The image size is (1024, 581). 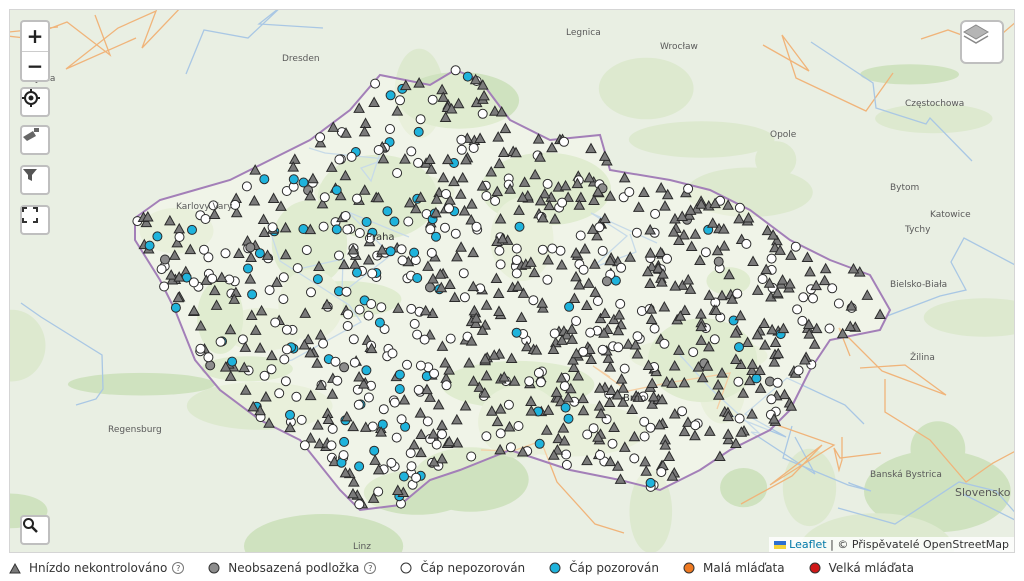 What do you see at coordinates (35, 140) in the screenshot?
I see `camera-button` at bounding box center [35, 140].